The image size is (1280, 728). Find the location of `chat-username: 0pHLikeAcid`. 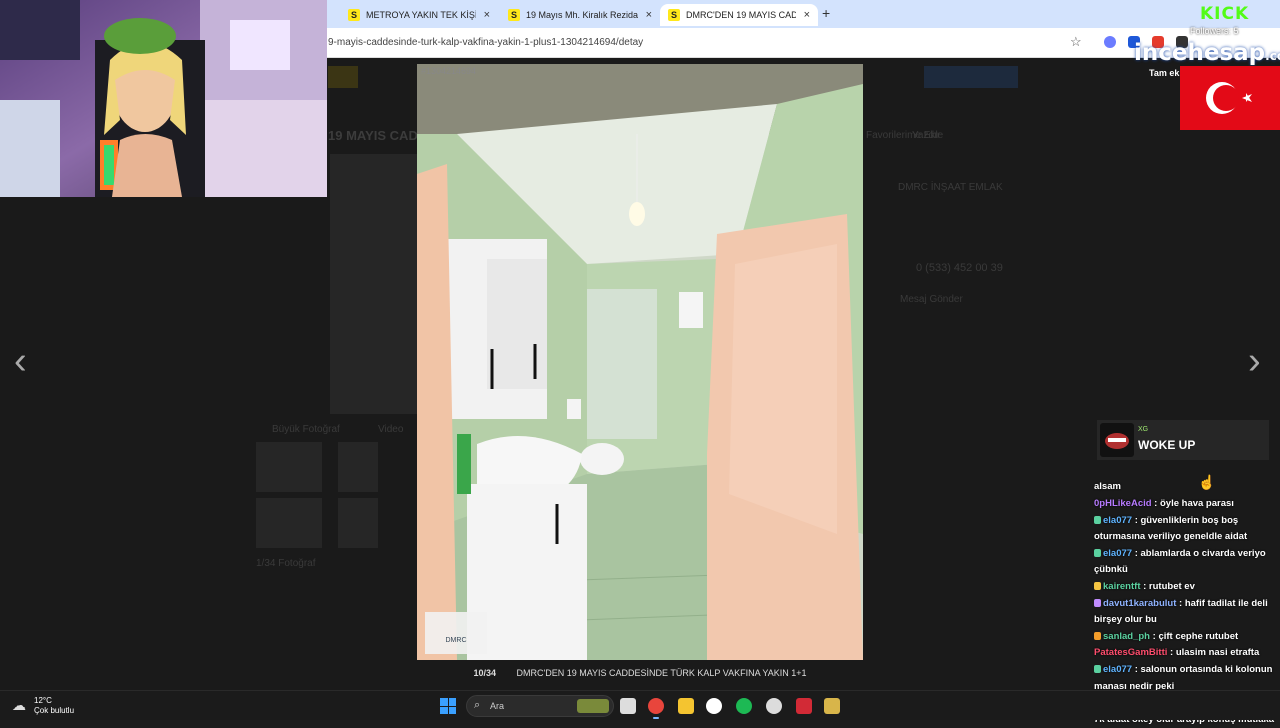

chat-username: 0pHLikeAcid is located at coordinates (1123, 503).